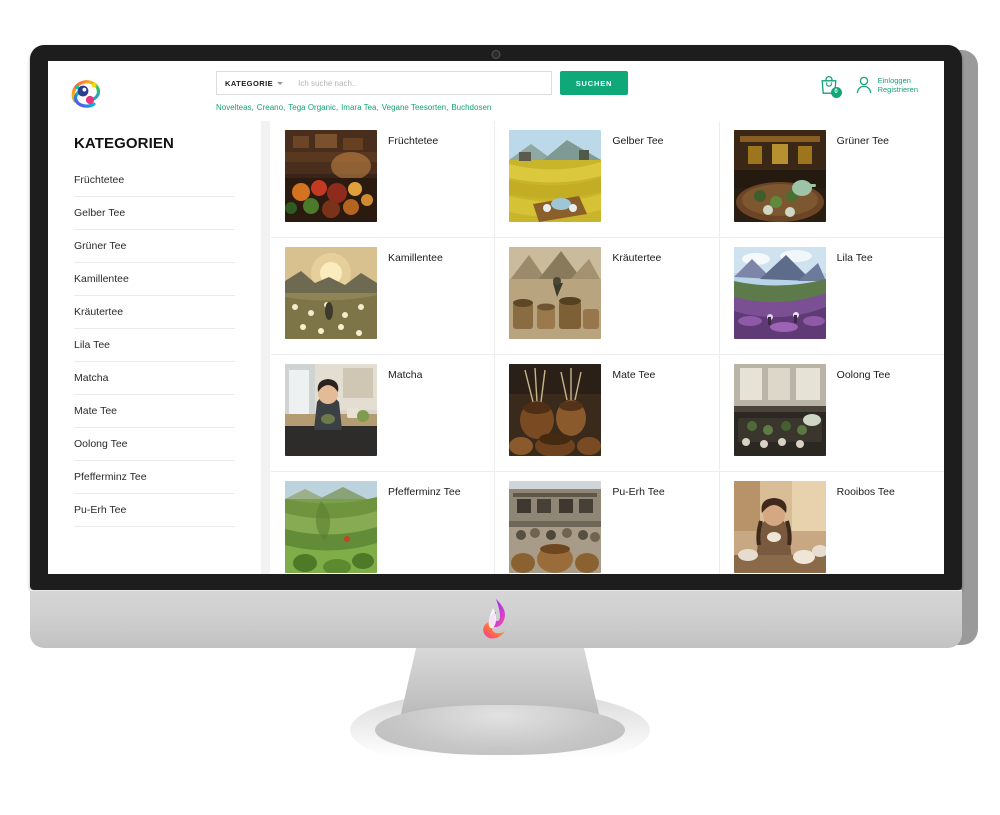  What do you see at coordinates (154, 317) in the screenshot?
I see `sidebar-item-kraeutertee: Kräutertee` at bounding box center [154, 317].